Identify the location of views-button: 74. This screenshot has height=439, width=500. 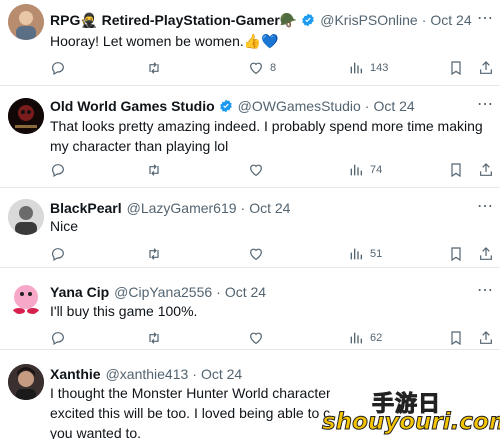
(365, 170).